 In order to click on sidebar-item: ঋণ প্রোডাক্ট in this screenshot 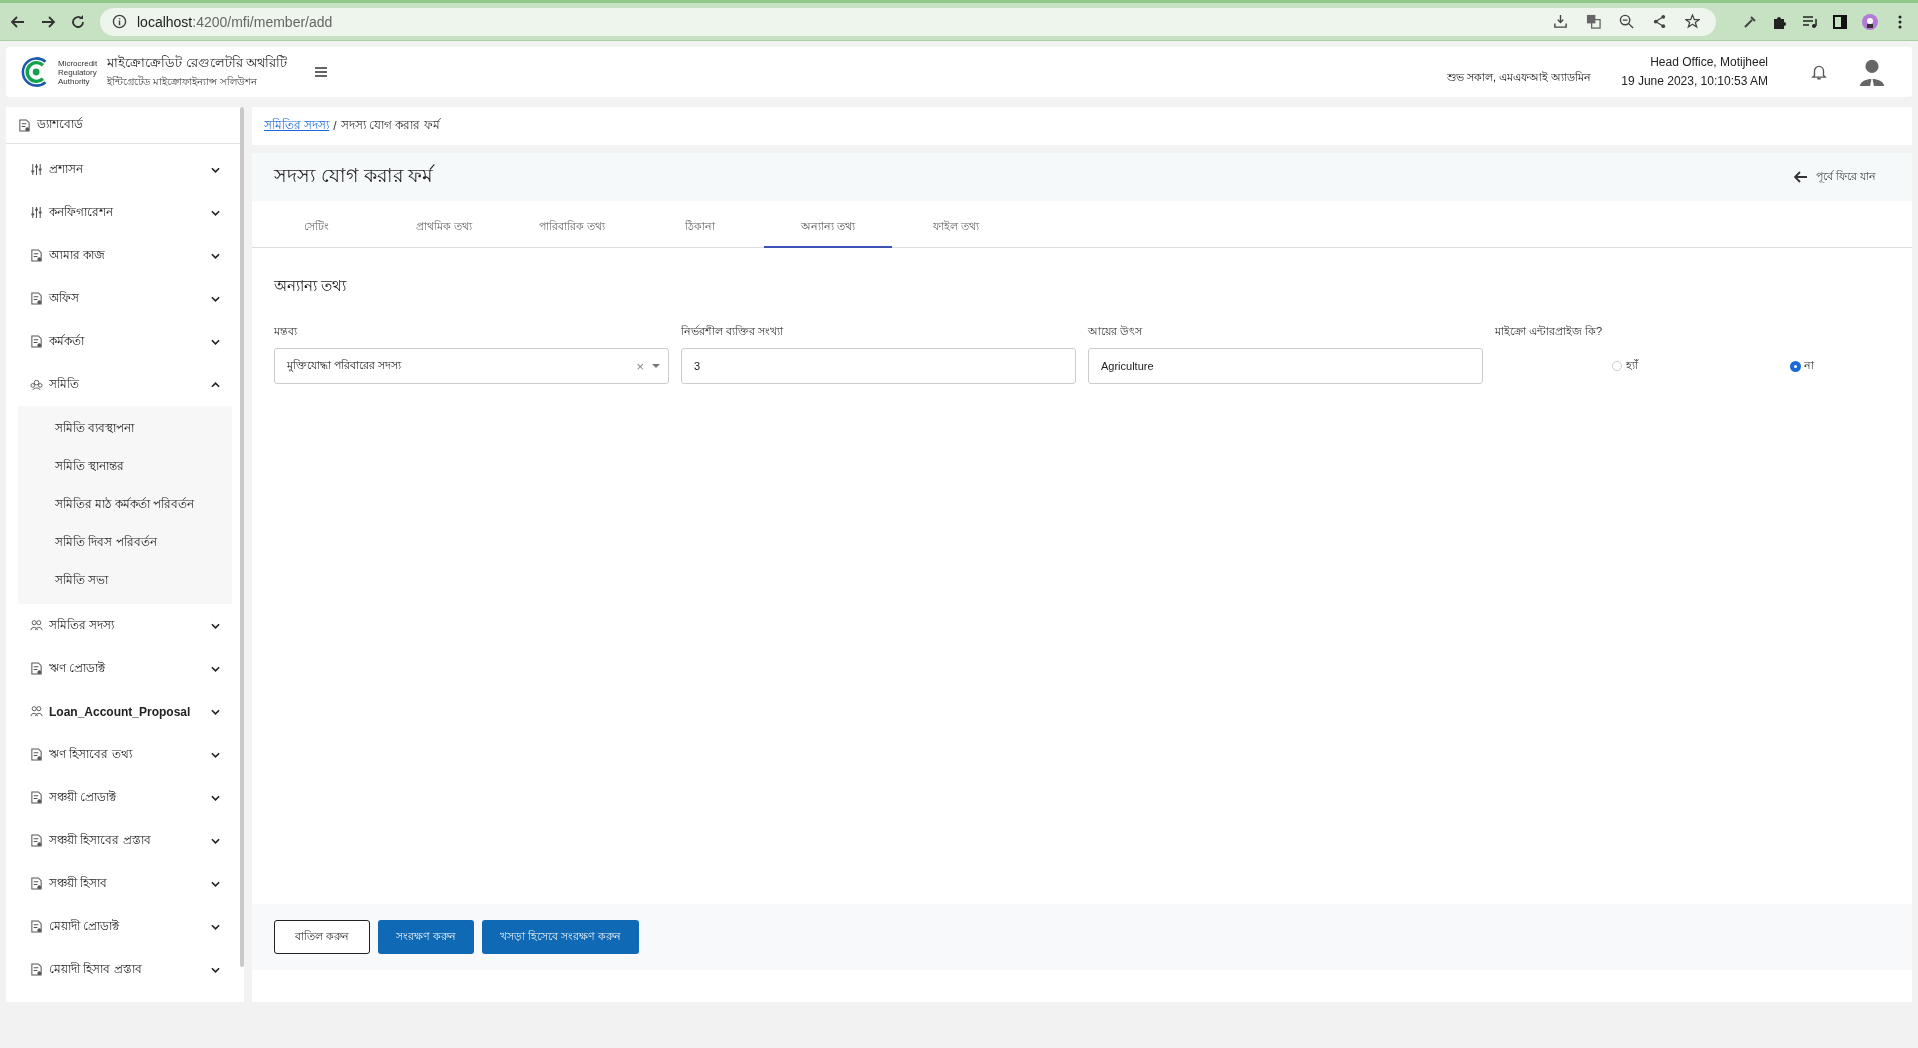, I will do `click(123, 668)`.